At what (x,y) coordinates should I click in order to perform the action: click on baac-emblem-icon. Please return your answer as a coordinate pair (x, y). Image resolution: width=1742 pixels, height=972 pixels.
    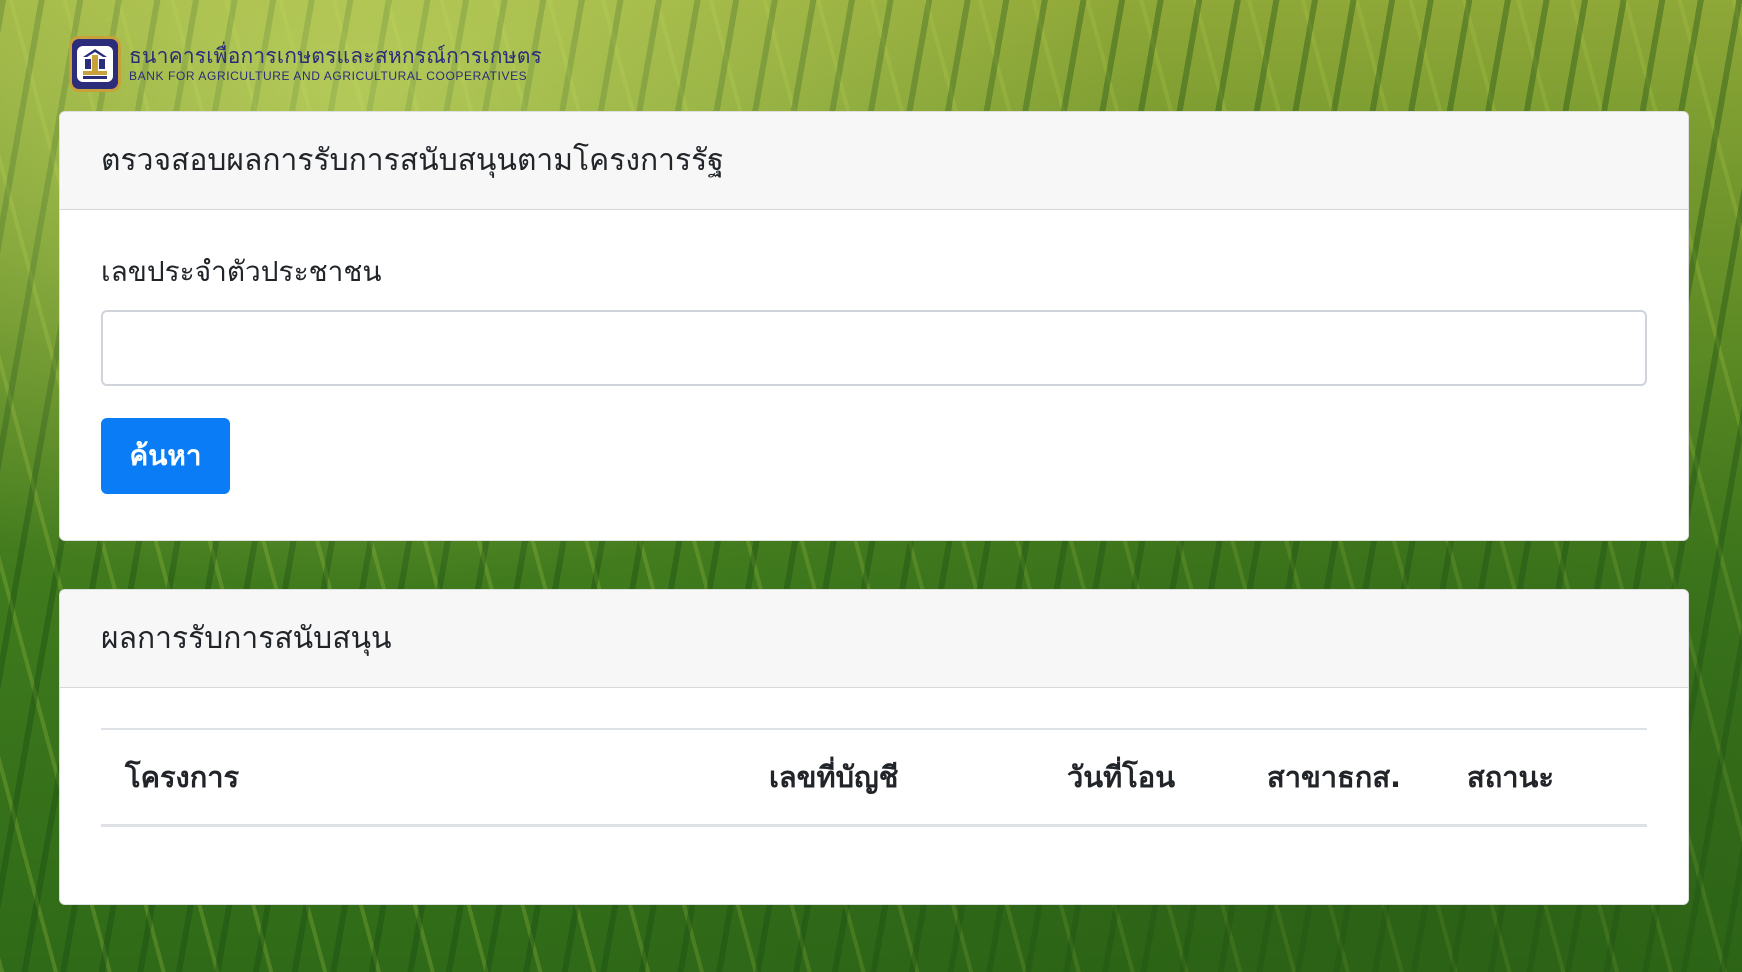
    Looking at the image, I should click on (95, 64).